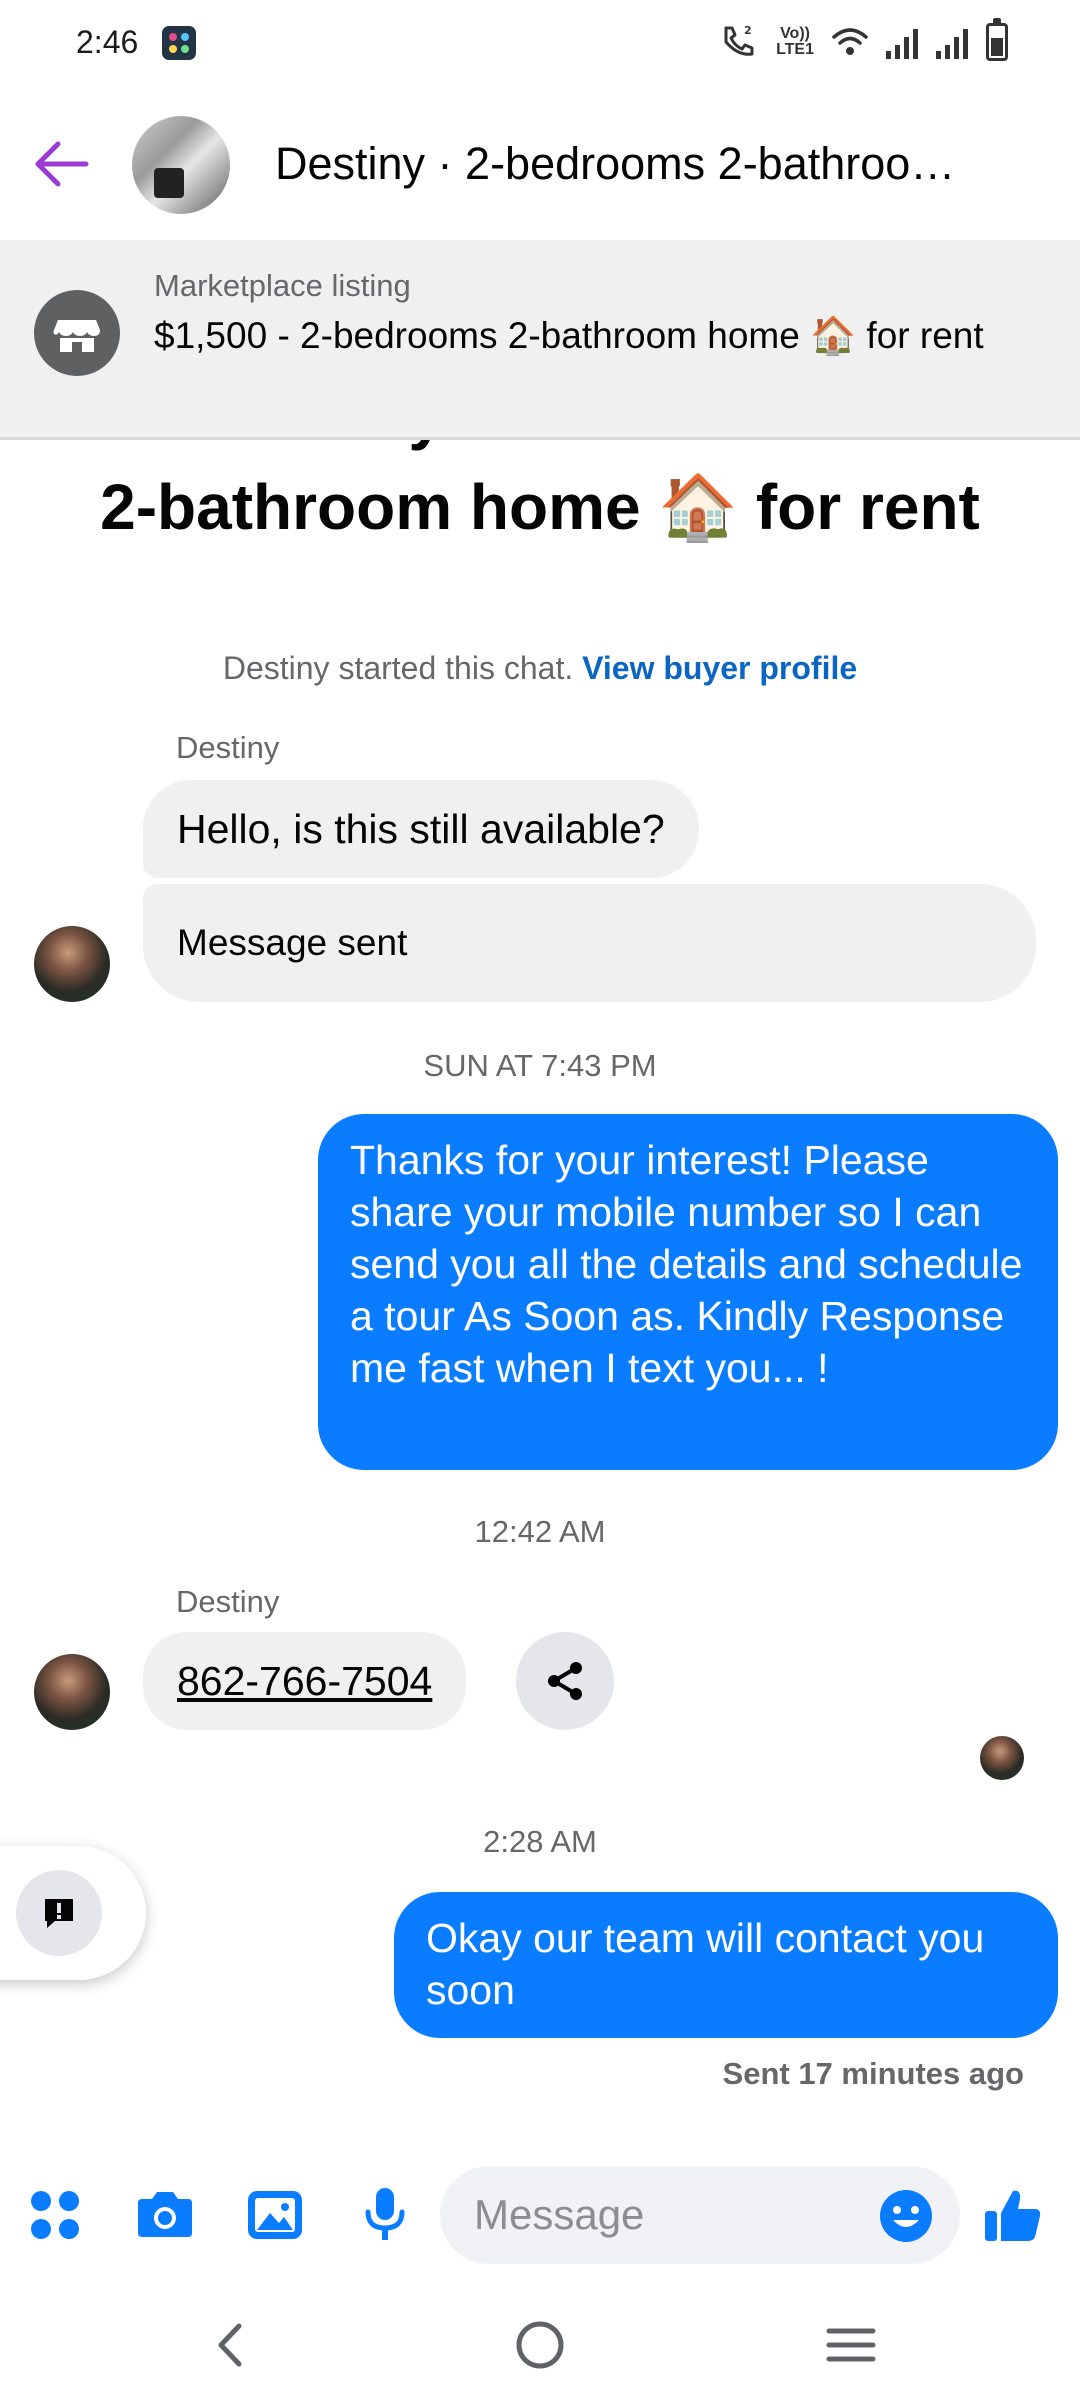 This screenshot has width=1080, height=2400. I want to click on signal-bars-2-icon, so click(952, 42).